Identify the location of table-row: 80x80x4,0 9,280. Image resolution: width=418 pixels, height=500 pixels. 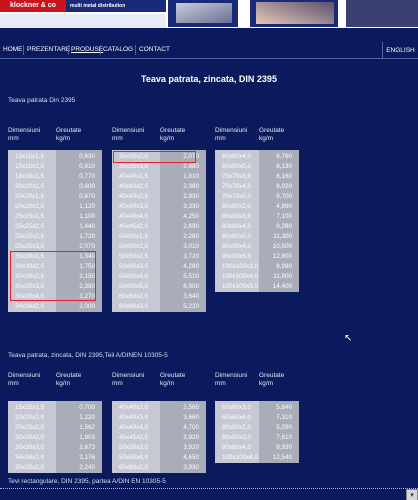
(257, 227).